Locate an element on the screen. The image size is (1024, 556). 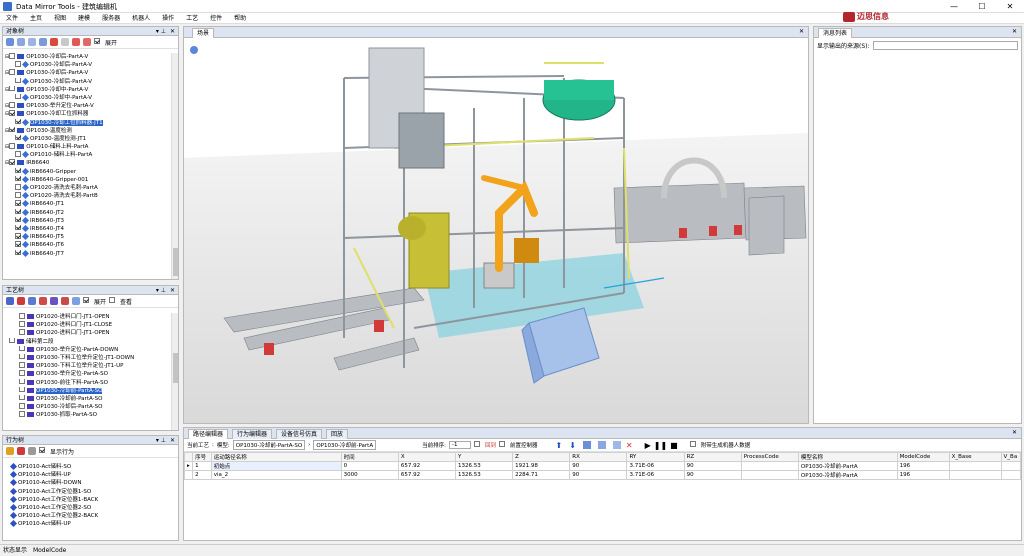
object-tree-item: OP1020-清洗去毛刺-PartB is located at coordinates (88, 196).